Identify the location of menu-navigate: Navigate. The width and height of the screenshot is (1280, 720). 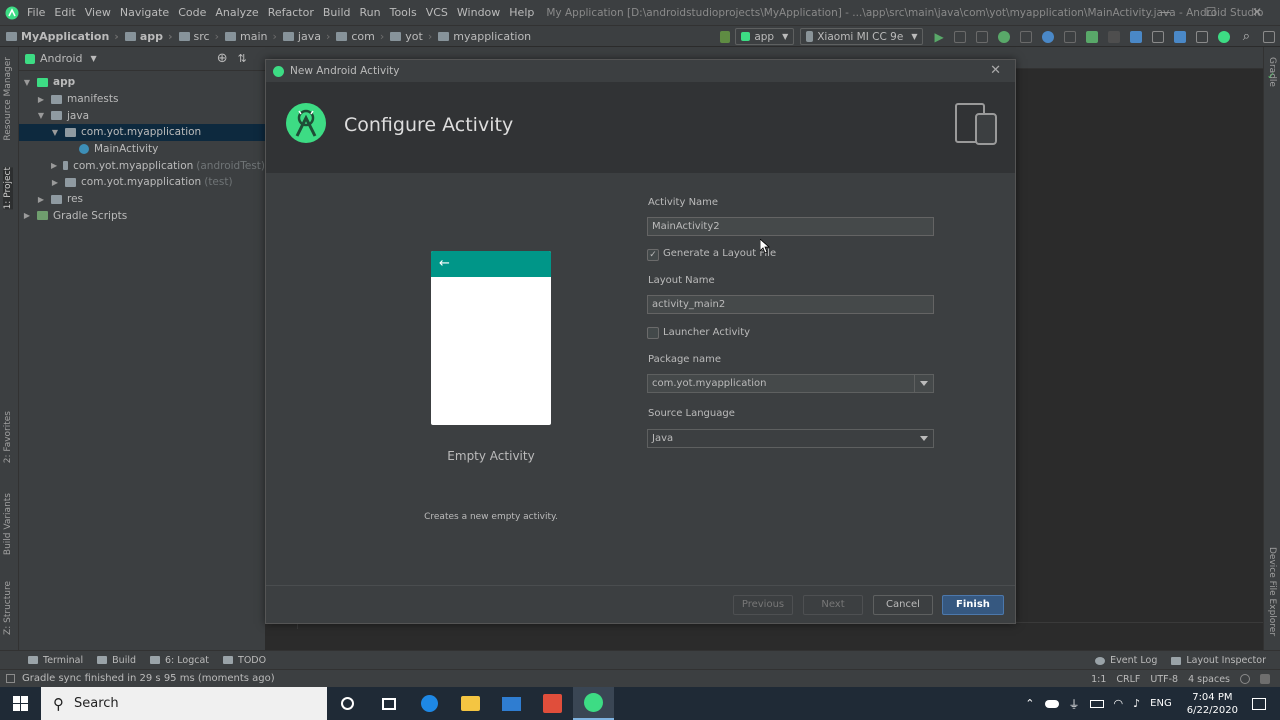
(144, 12).